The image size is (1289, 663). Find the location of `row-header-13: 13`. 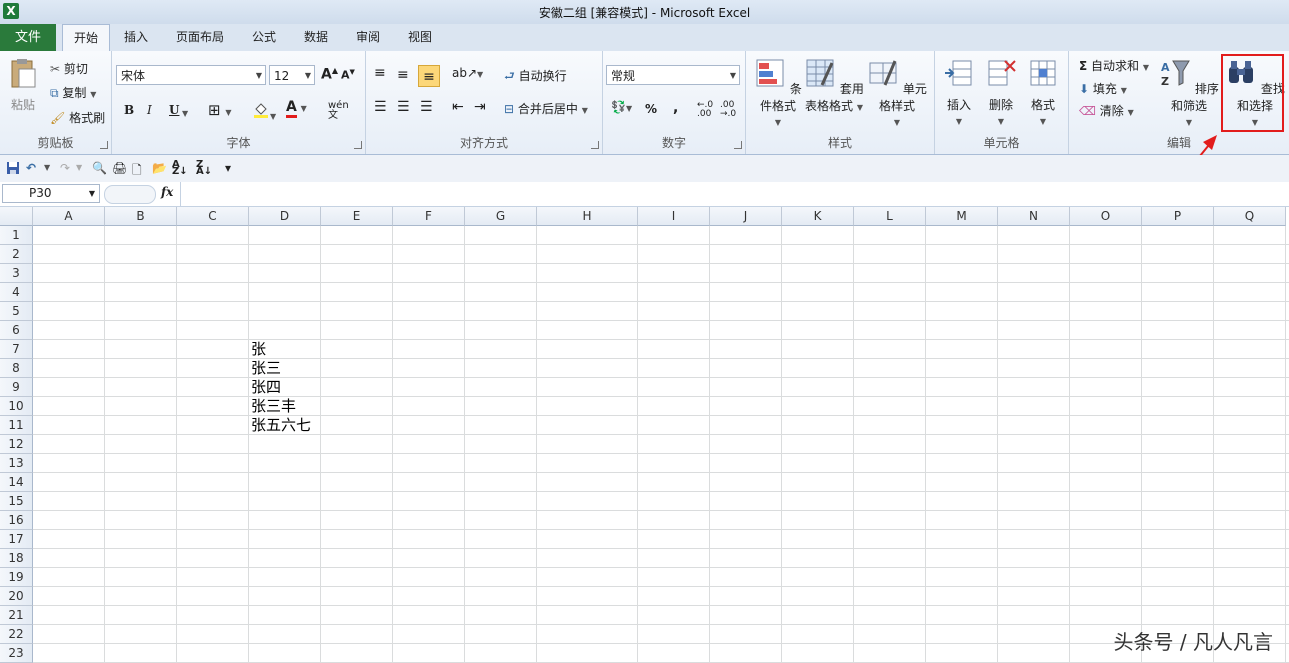

row-header-13: 13 is located at coordinates (16, 463).